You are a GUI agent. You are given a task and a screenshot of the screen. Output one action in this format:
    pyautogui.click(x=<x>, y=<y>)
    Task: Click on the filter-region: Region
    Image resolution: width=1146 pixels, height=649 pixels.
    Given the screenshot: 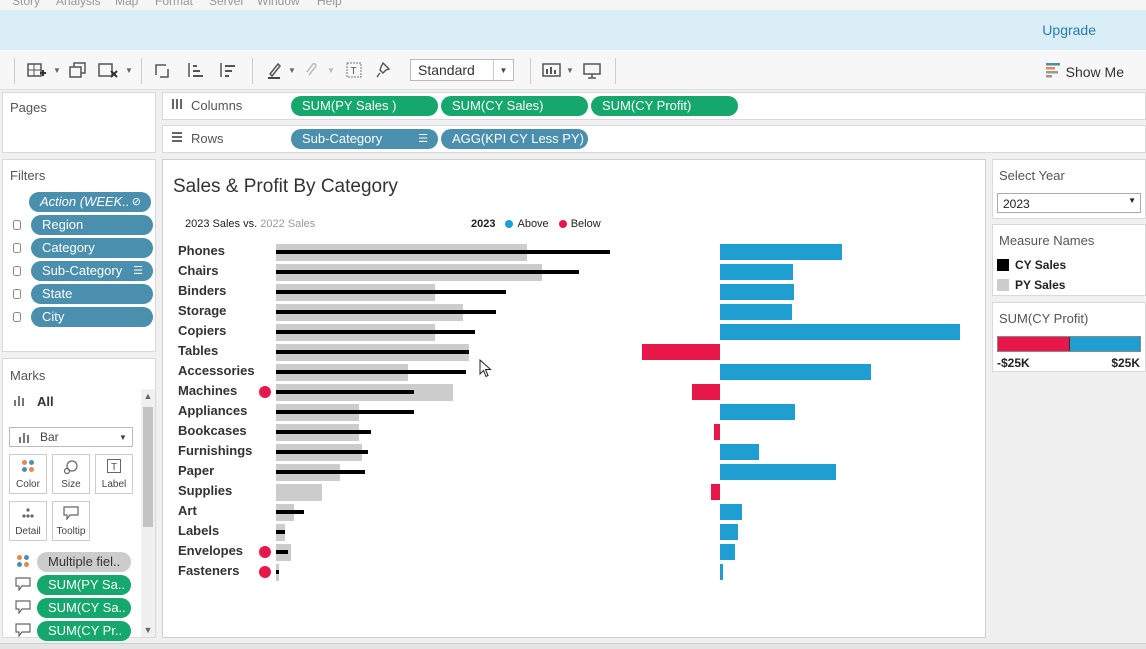 What is the action you would take?
    pyautogui.click(x=83, y=225)
    